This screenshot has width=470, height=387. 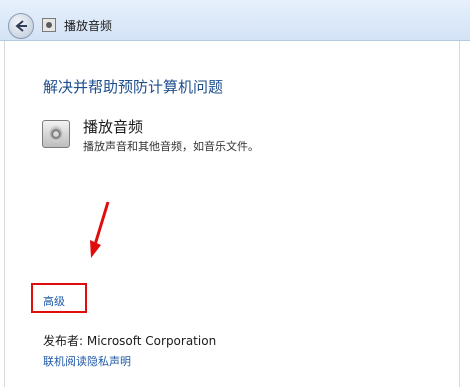 What do you see at coordinates (100, 229) in the screenshot?
I see `red-arrow-annotation` at bounding box center [100, 229].